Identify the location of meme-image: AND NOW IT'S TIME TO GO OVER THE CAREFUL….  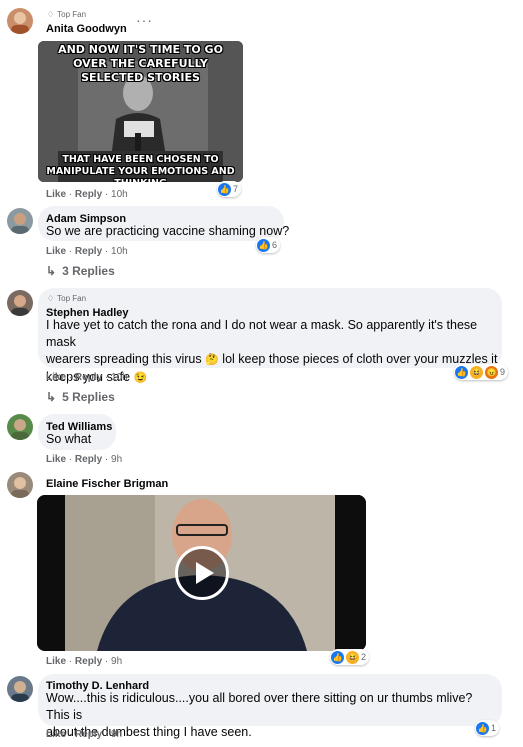
(140, 111).